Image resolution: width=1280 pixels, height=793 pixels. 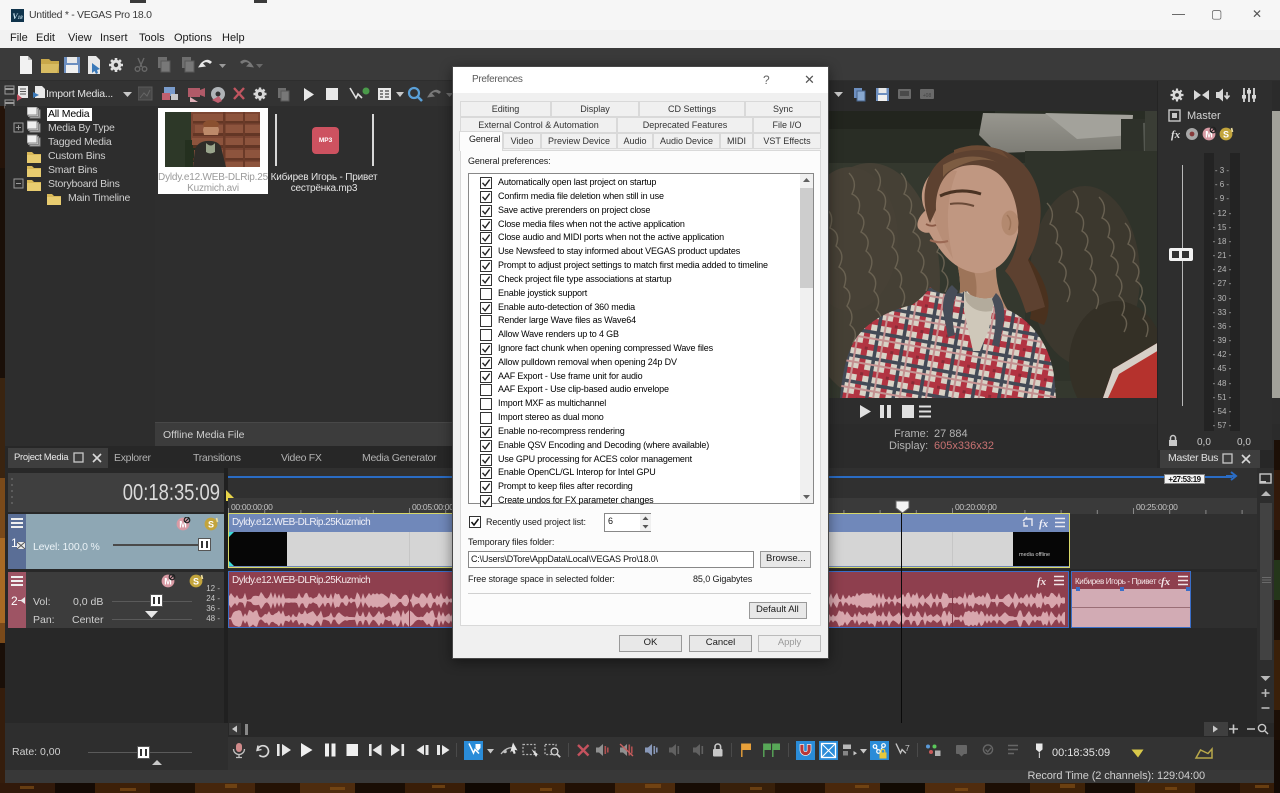 I want to click on svg-text: media offline, so click(x=1034, y=555).